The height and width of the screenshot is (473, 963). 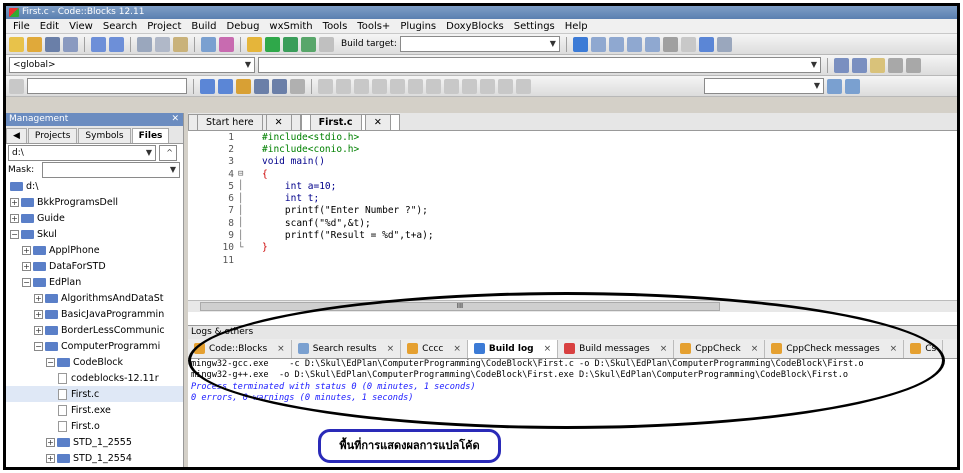 I want to click on tree-item: + BasicJavaProgrammin, so click(x=94, y=314).